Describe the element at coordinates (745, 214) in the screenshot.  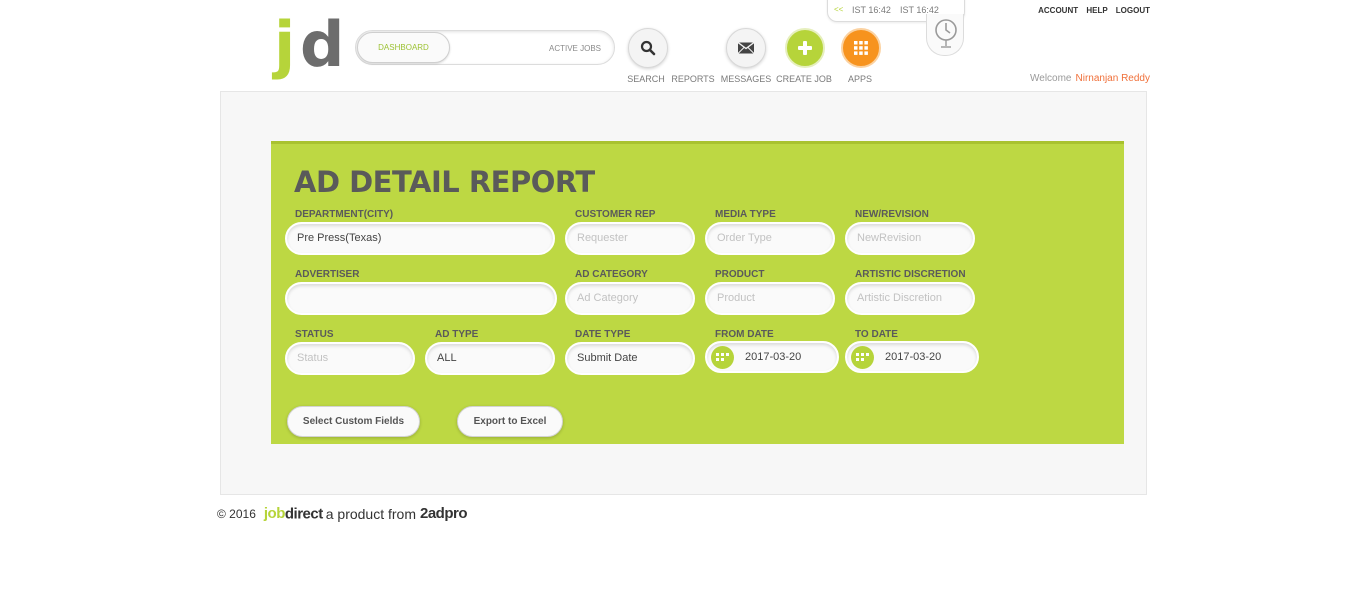
I see `media-type-label: MEDIA TYPE` at that location.